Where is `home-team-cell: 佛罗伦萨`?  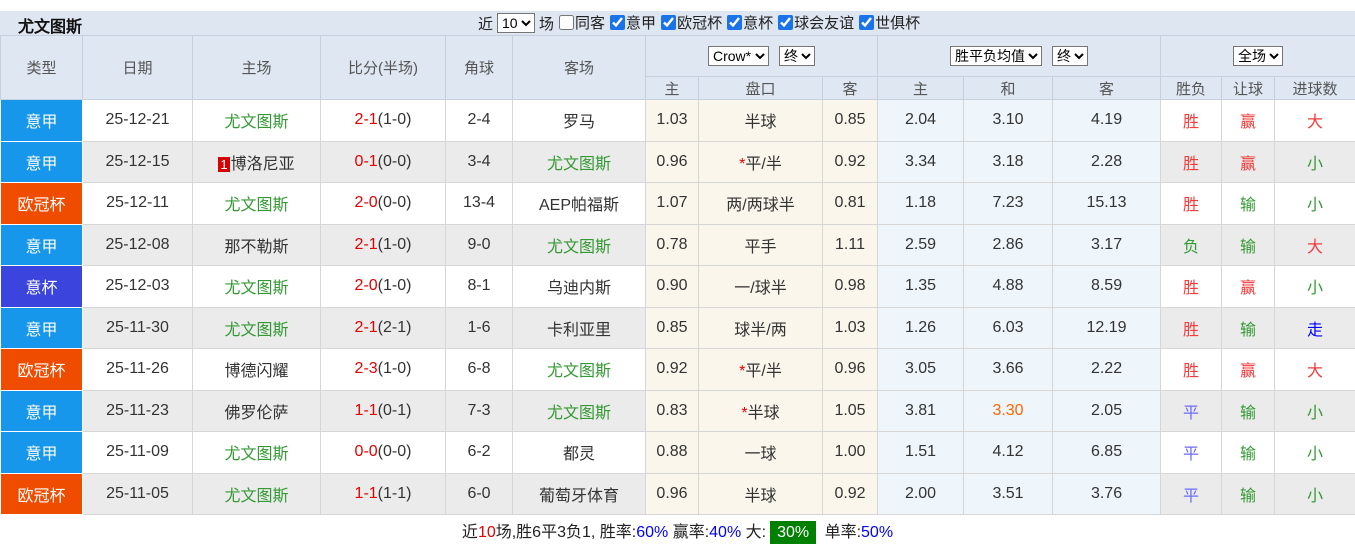
home-team-cell: 佛罗伦萨 is located at coordinates (256, 410).